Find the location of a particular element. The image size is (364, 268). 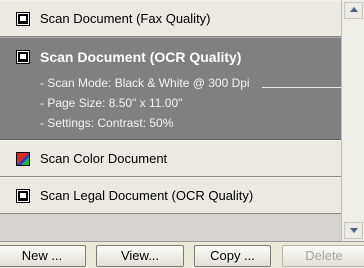

selection-pointer-line is located at coordinates (301, 87).